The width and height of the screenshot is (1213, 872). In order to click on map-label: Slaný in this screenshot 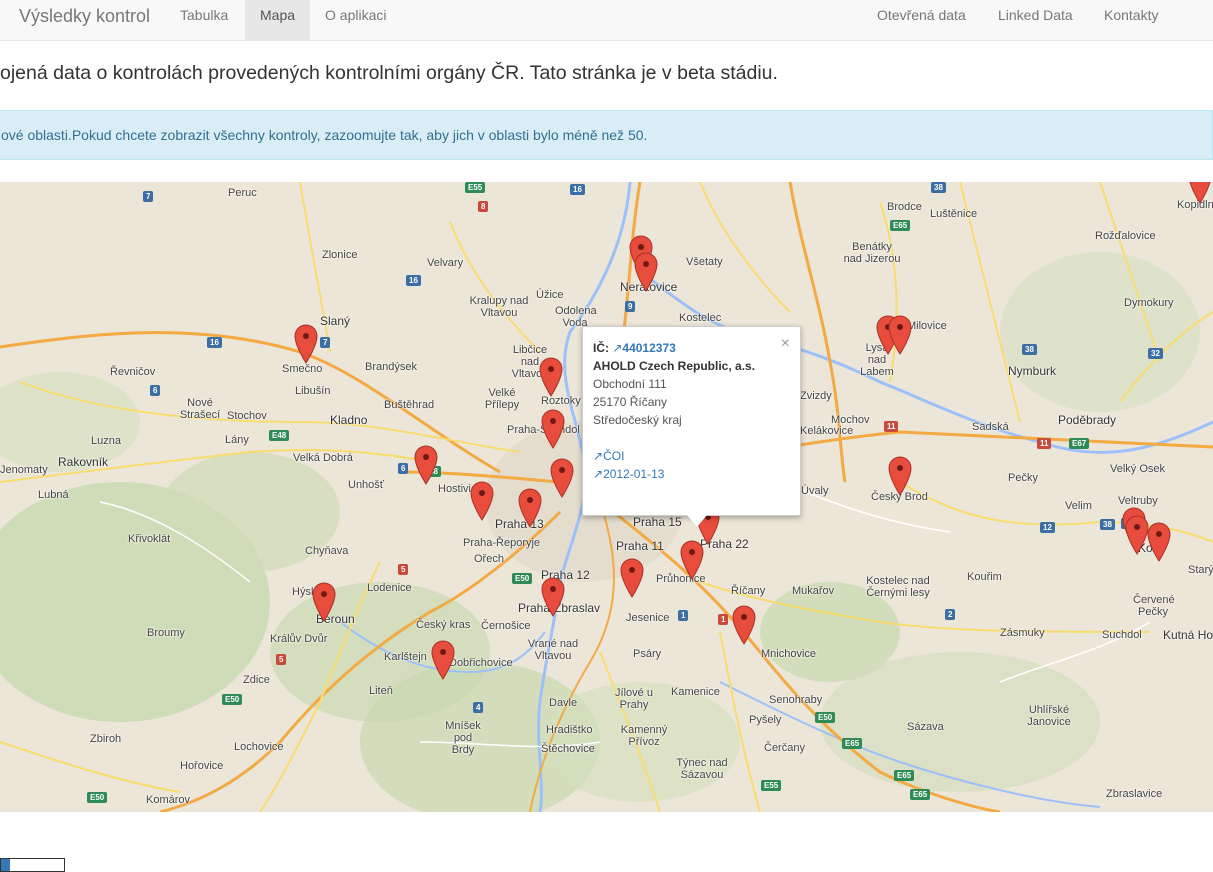, I will do `click(335, 321)`.